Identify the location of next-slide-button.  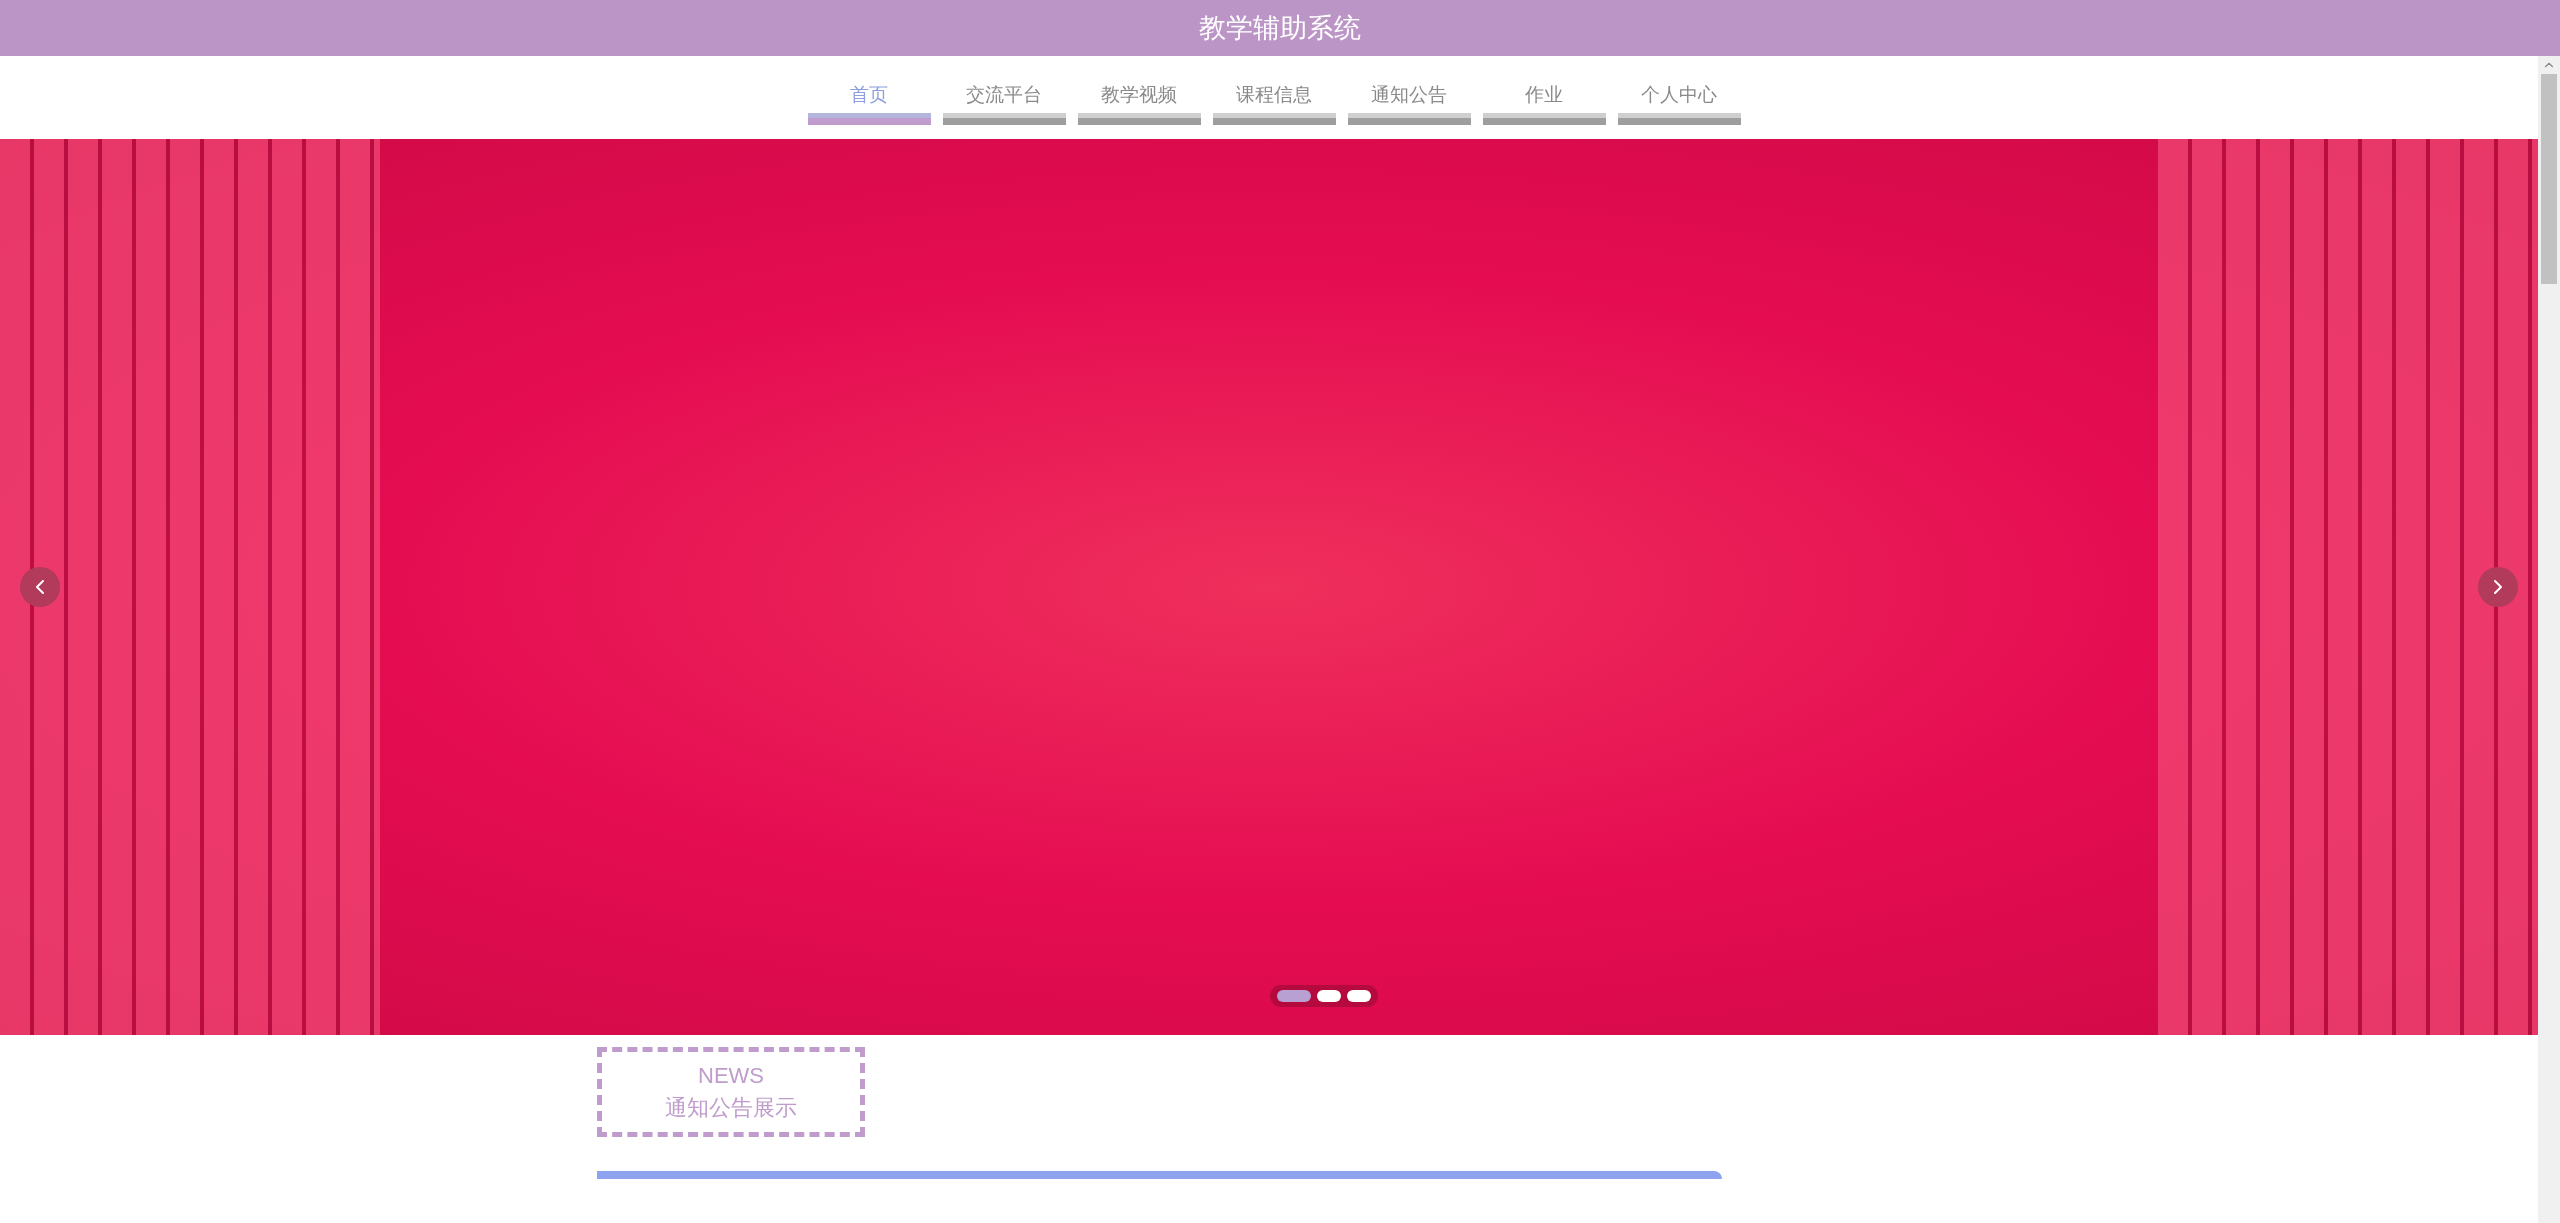
(2498, 587).